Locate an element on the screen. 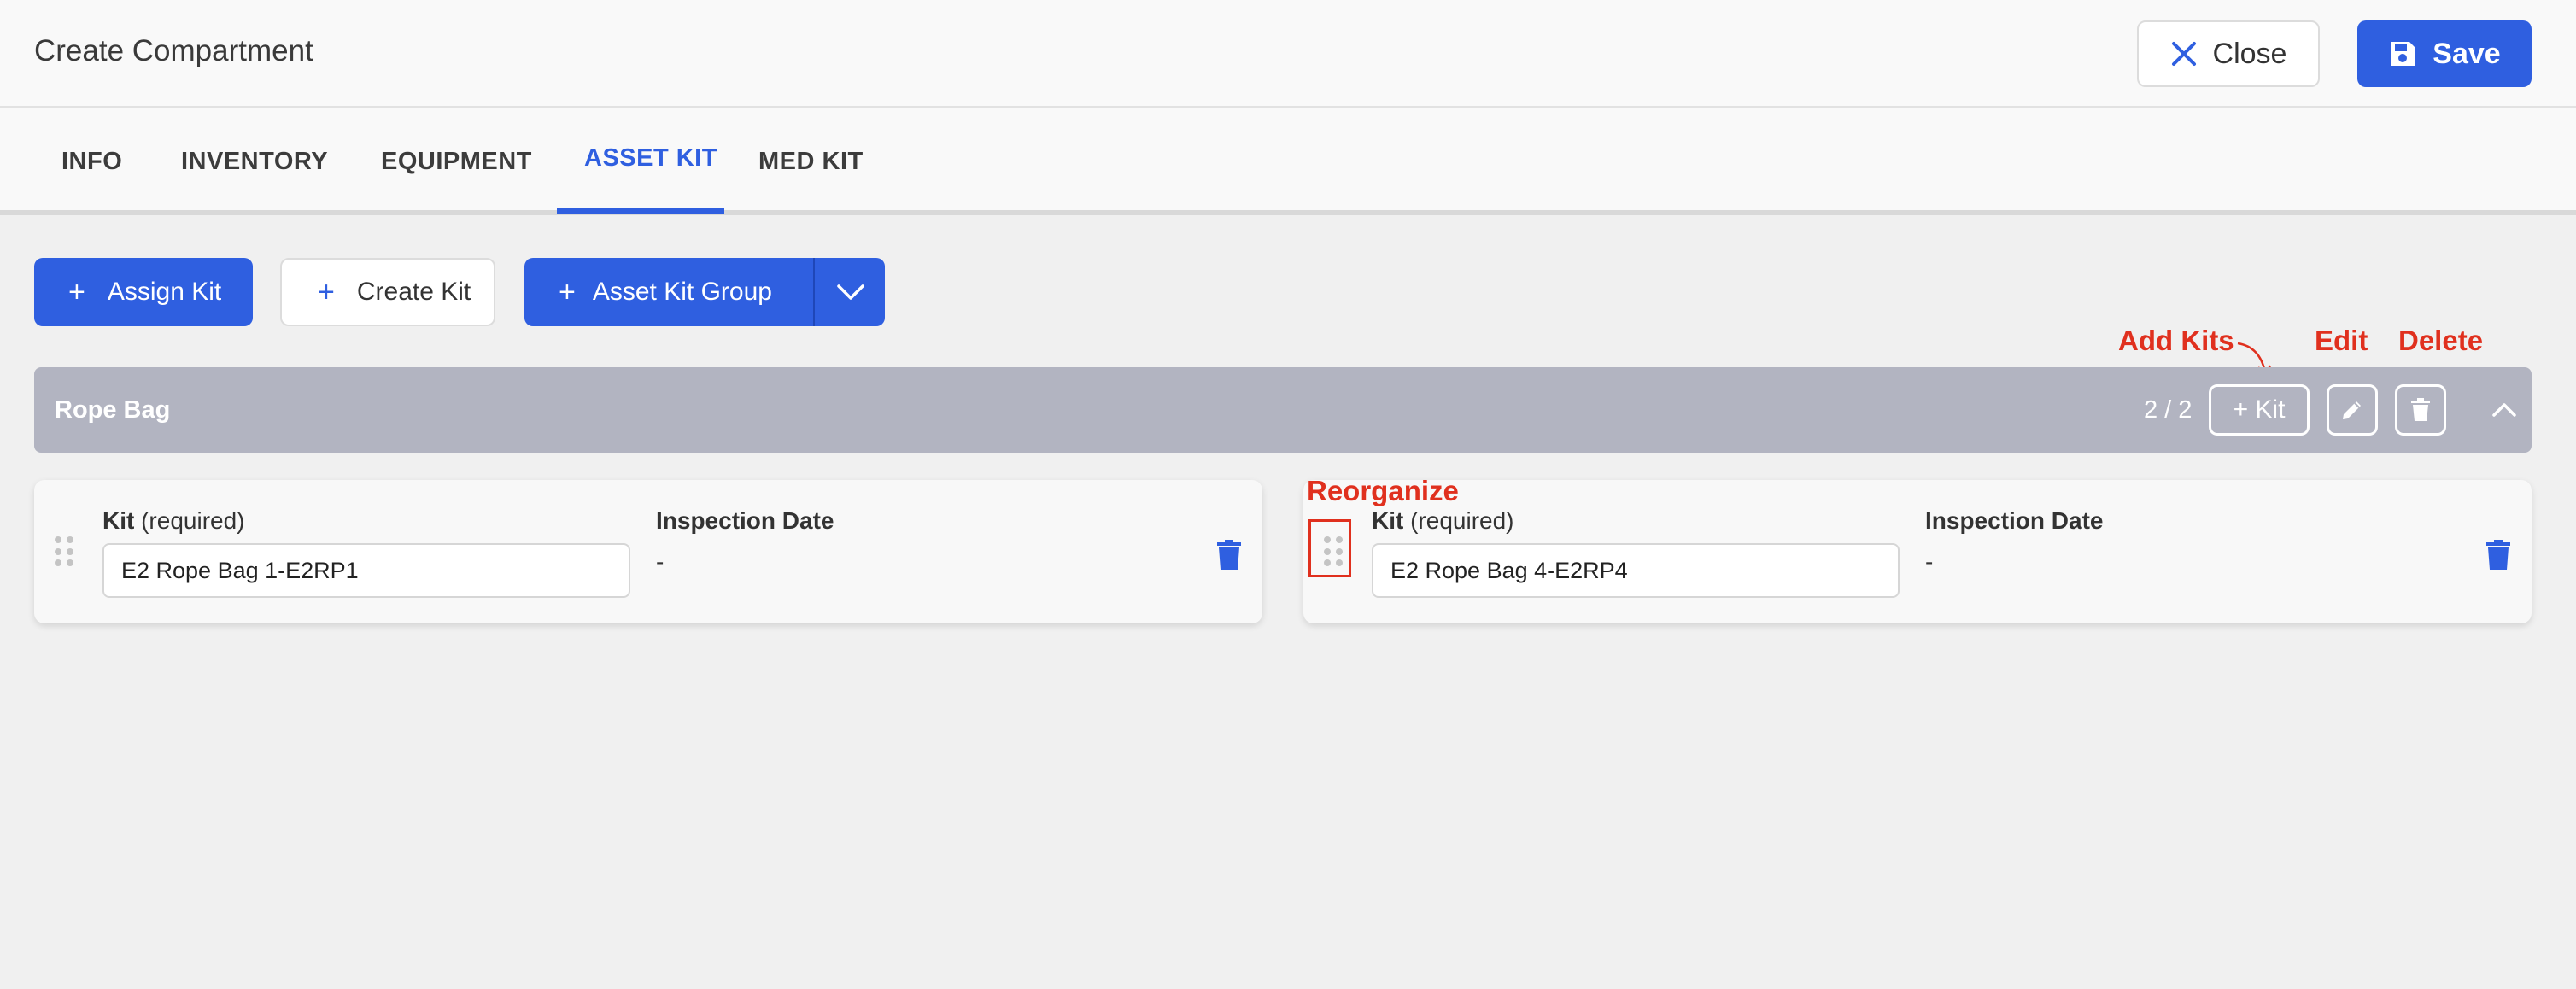  save-icon is located at coordinates (2403, 54).